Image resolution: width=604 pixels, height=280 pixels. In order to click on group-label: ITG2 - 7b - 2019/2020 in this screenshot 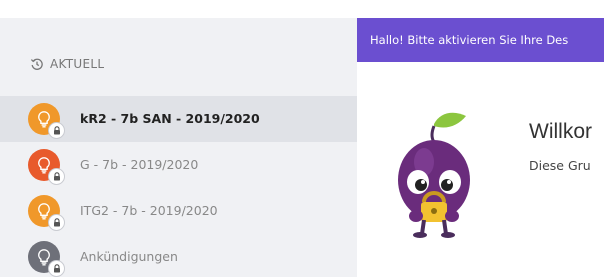, I will do `click(149, 210)`.